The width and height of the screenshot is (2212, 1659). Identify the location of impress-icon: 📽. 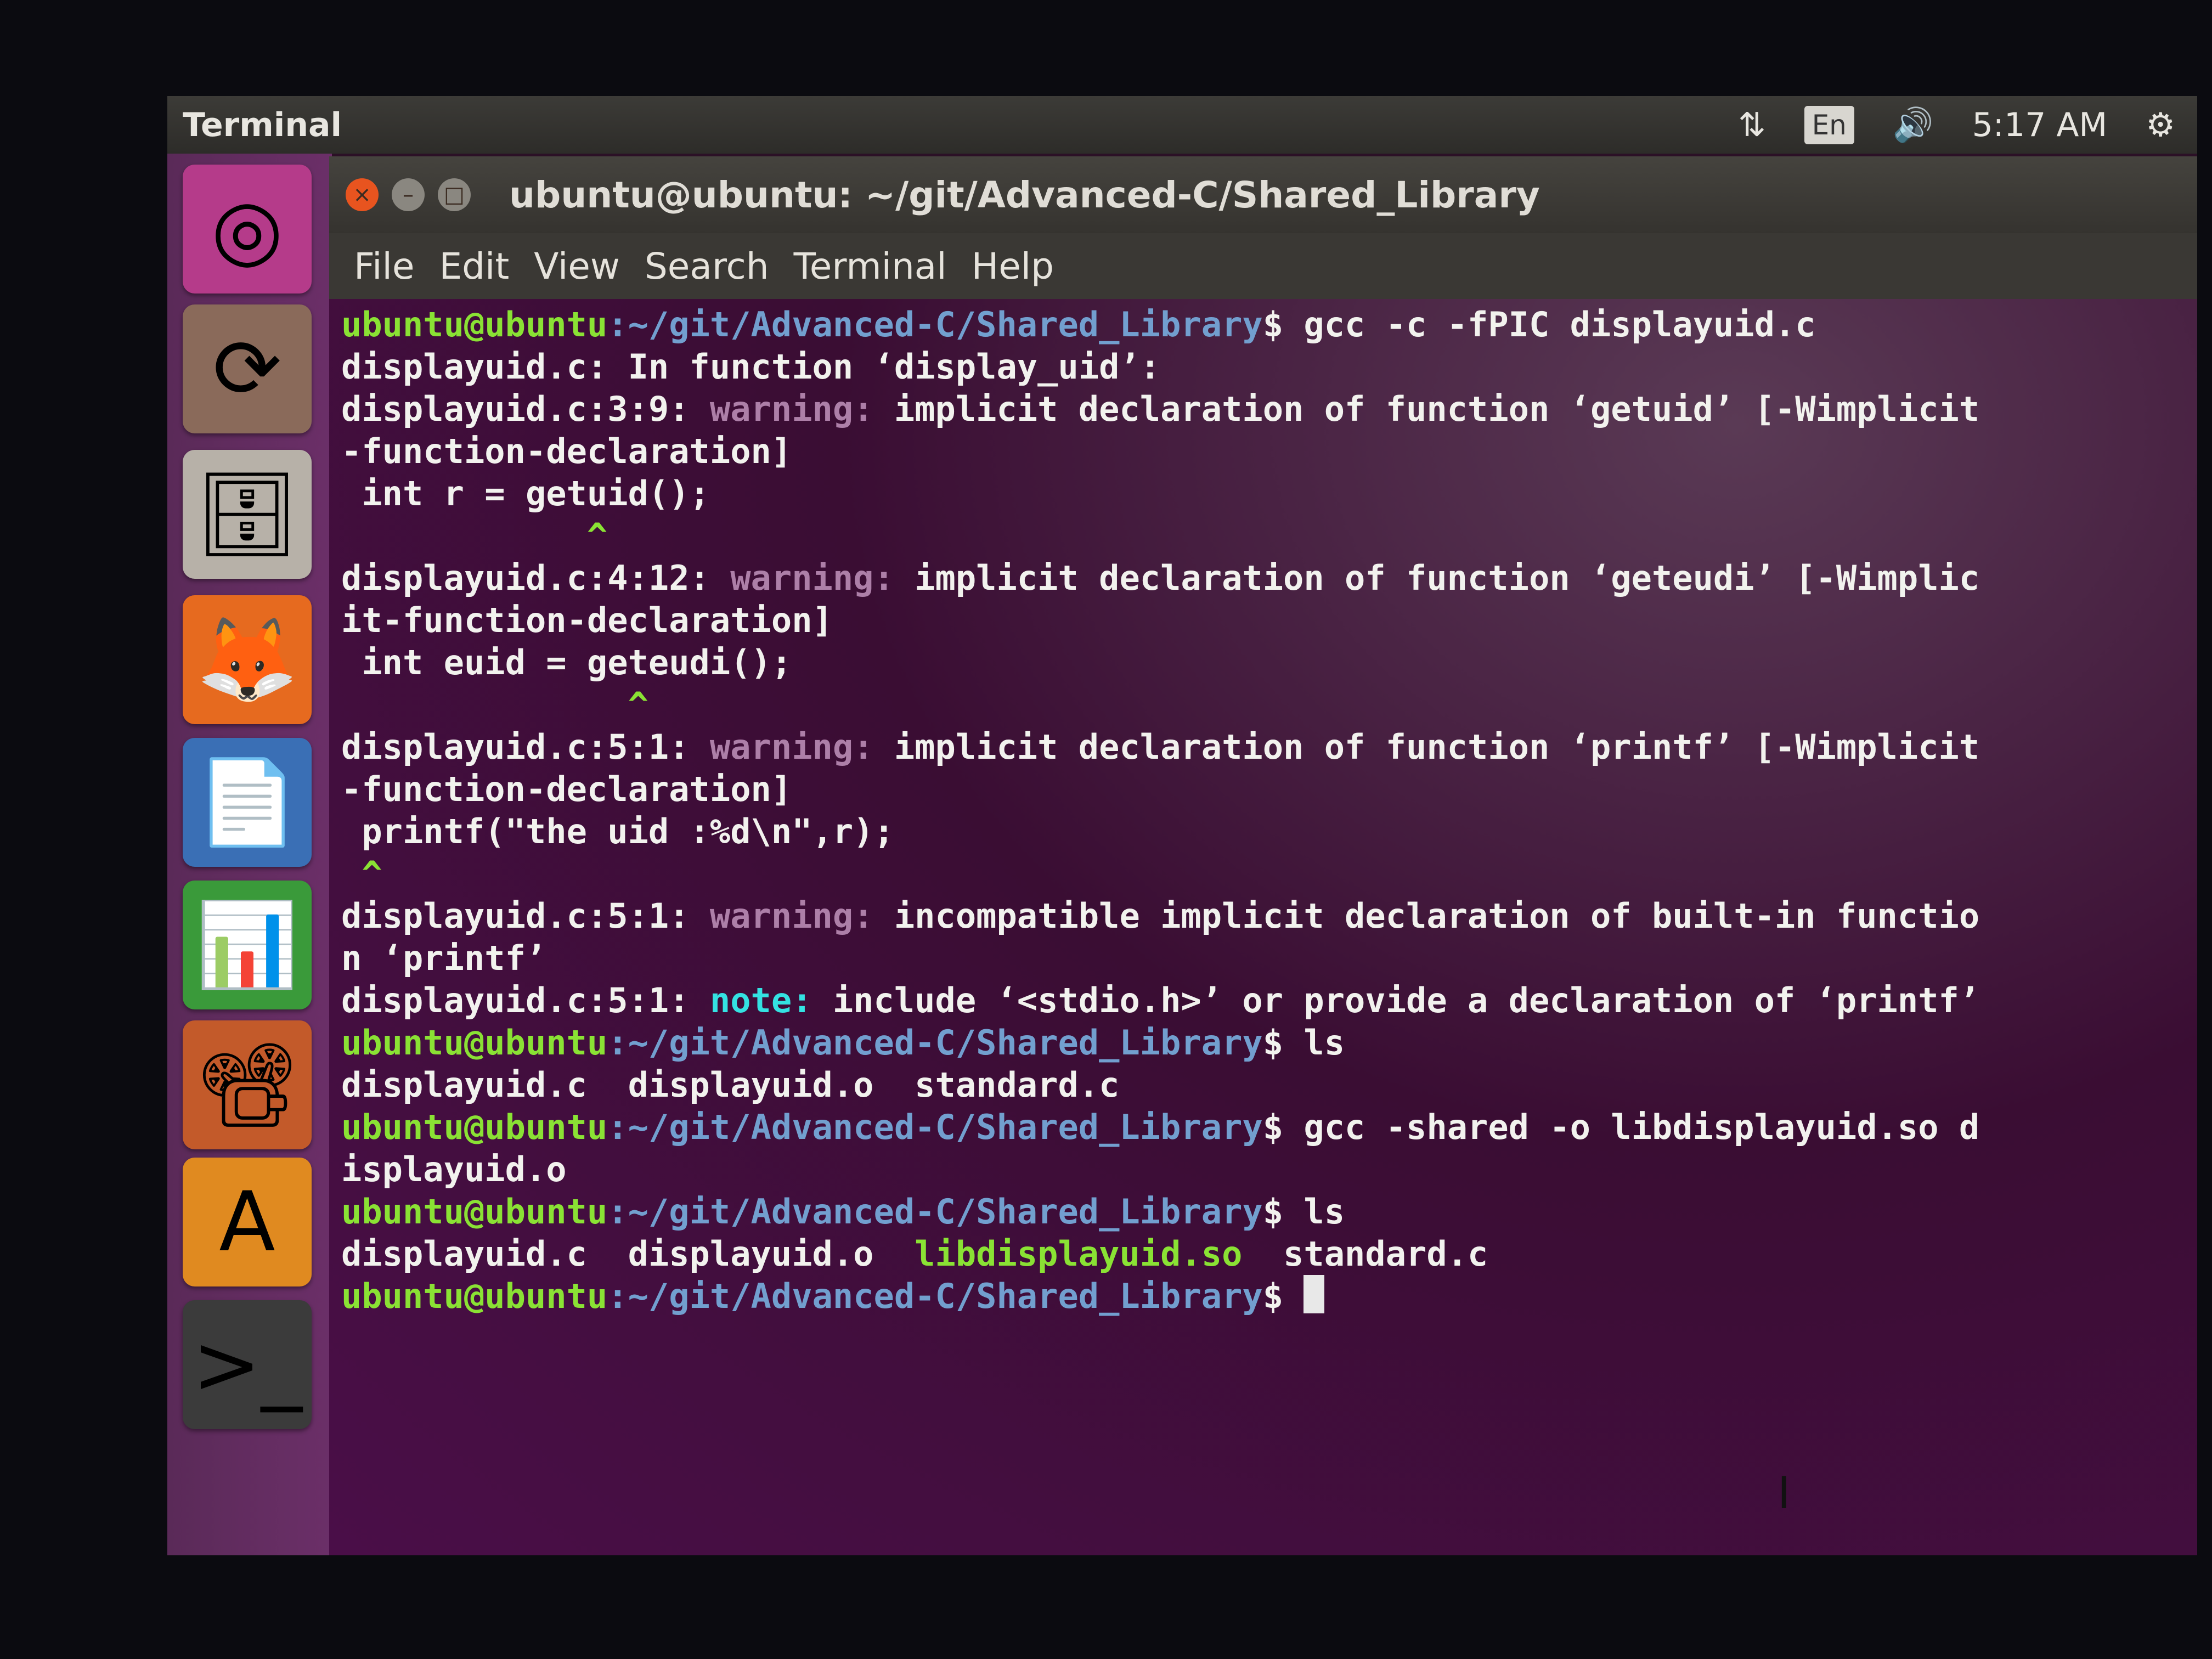
(247, 1084).